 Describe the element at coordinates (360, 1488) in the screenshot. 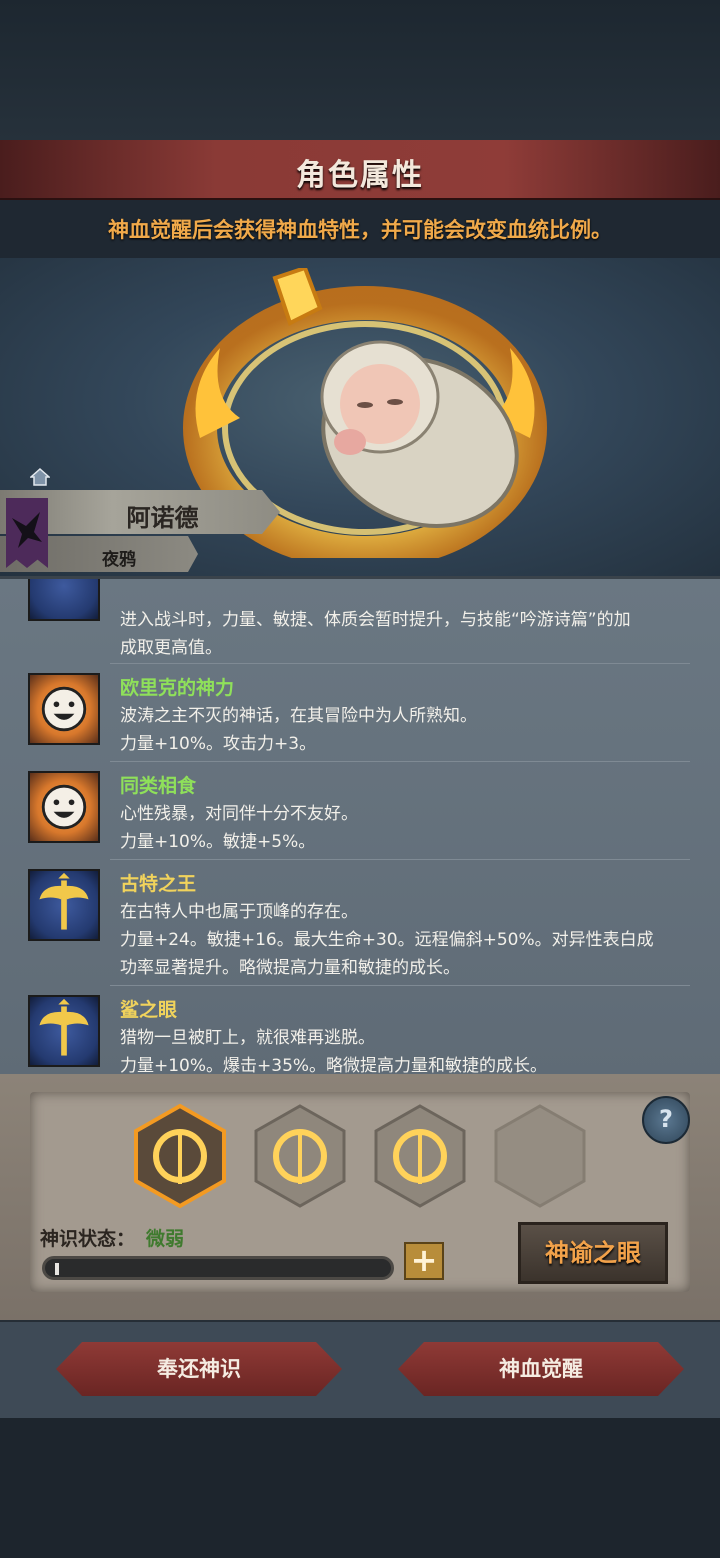

I see `bottom-background` at that location.